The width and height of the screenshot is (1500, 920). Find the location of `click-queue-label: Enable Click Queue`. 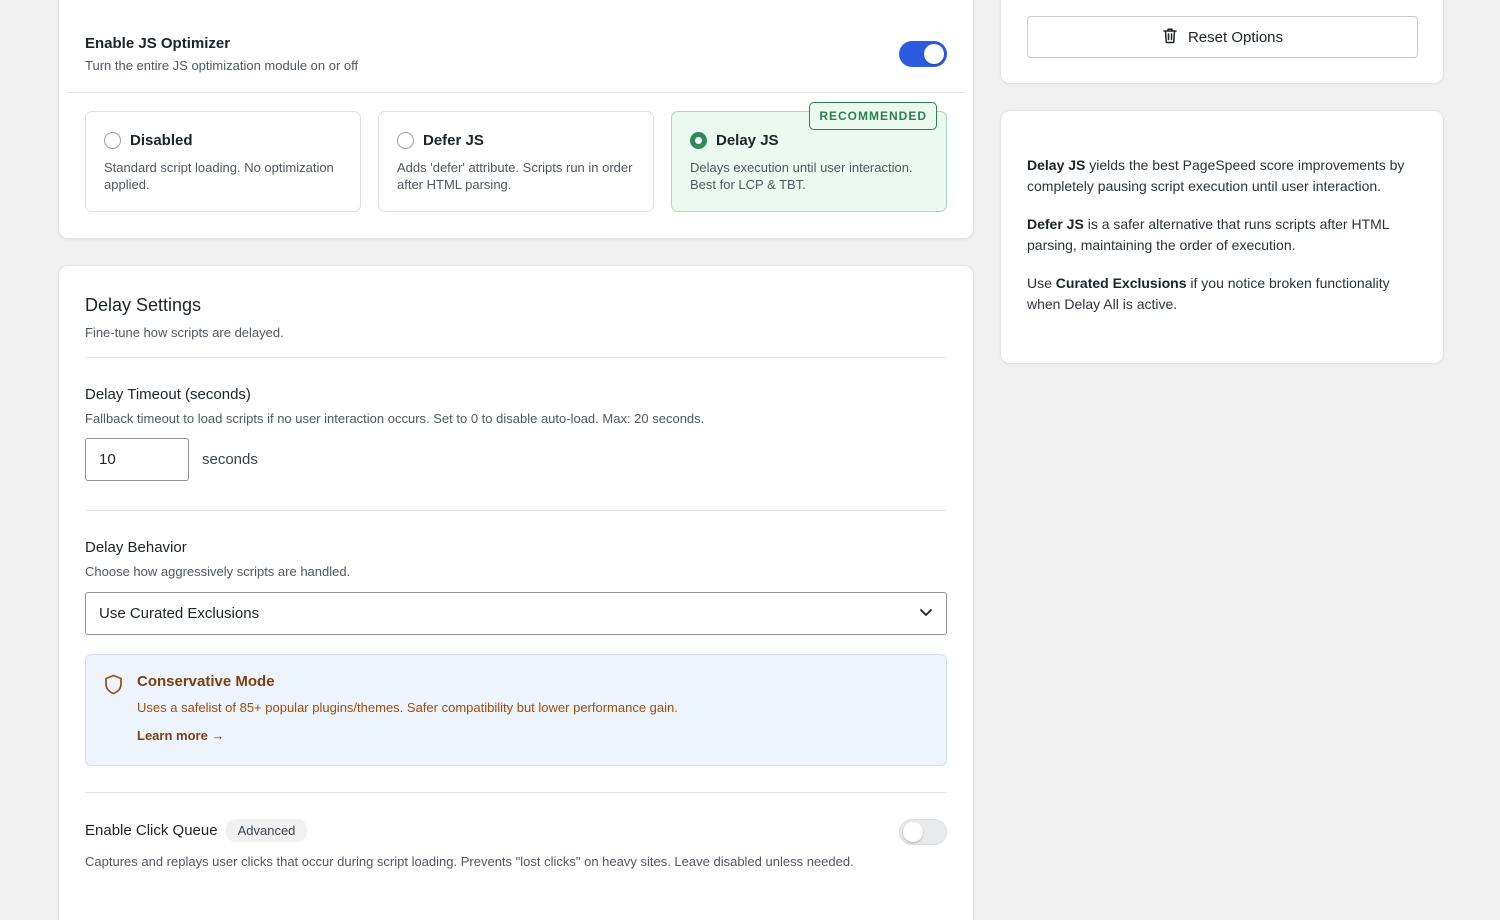

click-queue-label: Enable Click Queue is located at coordinates (151, 830).